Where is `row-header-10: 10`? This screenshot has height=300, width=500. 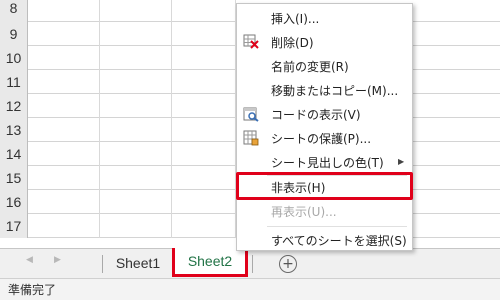
row-header-10: 10 is located at coordinates (14, 58).